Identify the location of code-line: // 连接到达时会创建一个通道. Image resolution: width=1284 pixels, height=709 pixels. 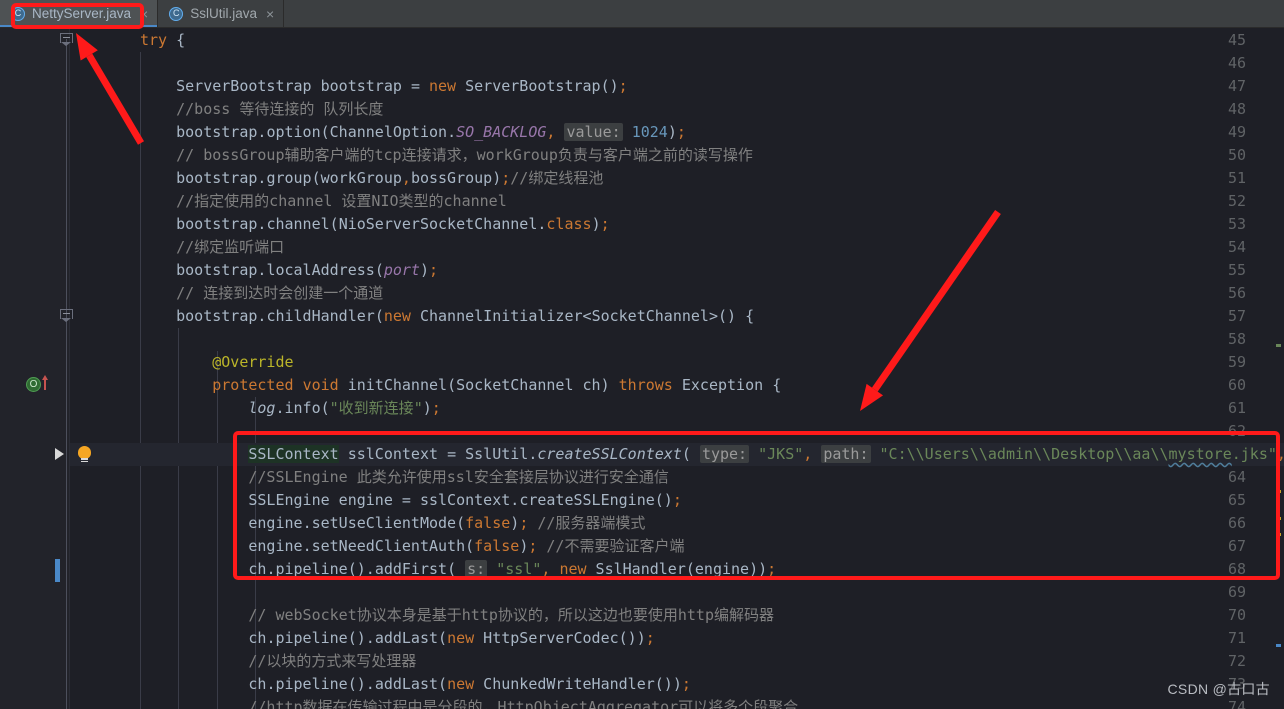
(677, 293).